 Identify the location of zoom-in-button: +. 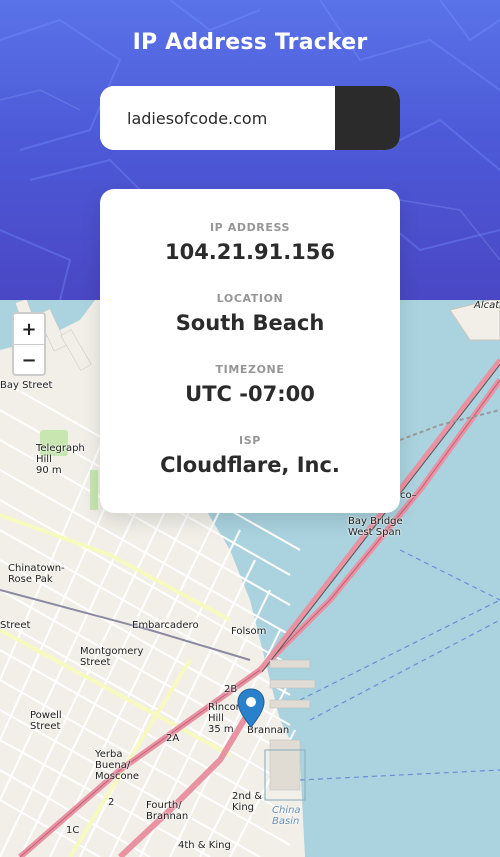
(29, 329).